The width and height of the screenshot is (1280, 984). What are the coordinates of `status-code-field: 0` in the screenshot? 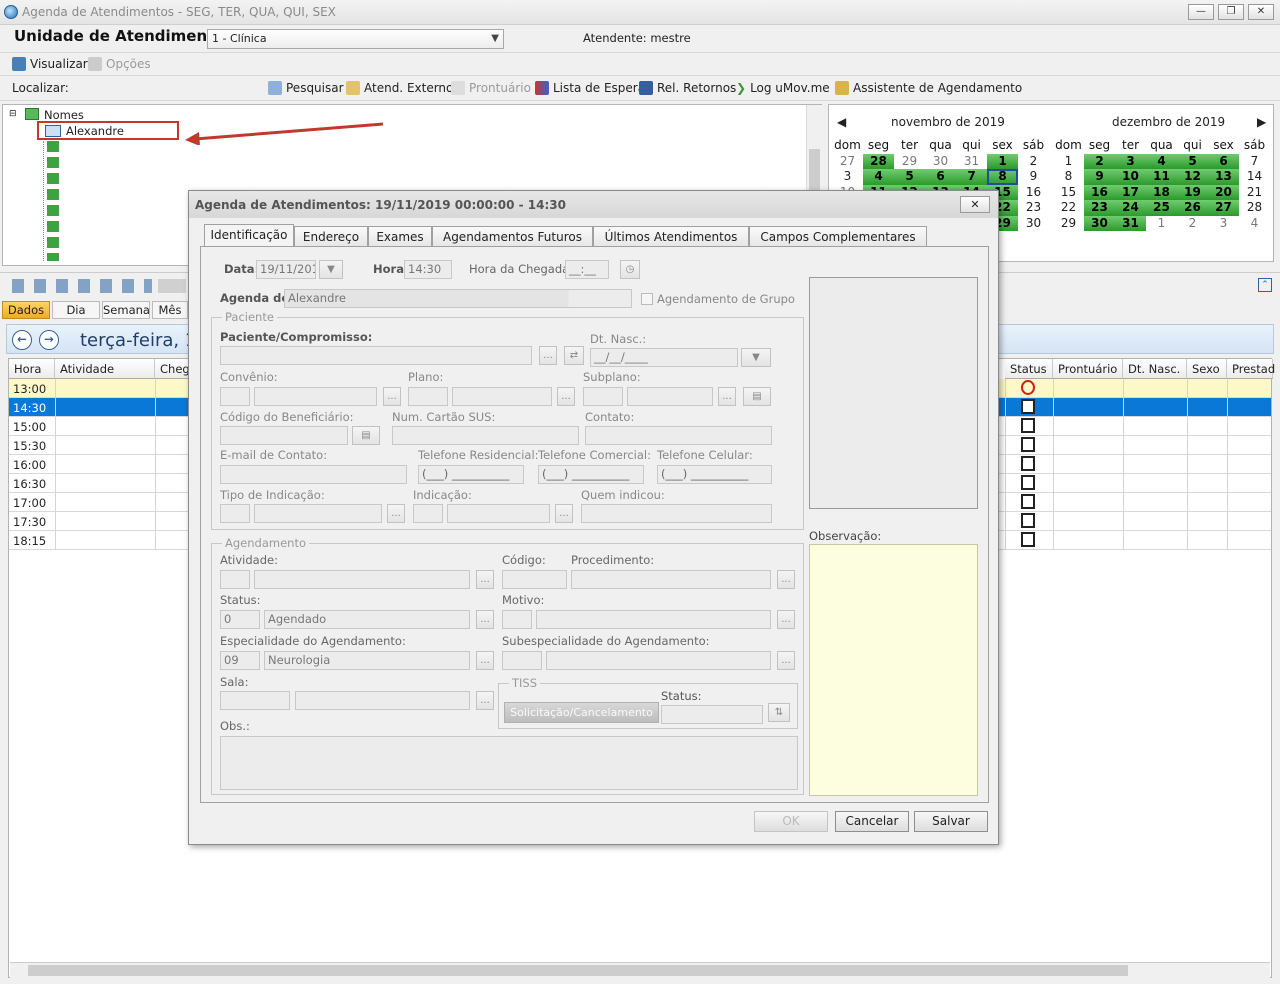 It's located at (240, 619).